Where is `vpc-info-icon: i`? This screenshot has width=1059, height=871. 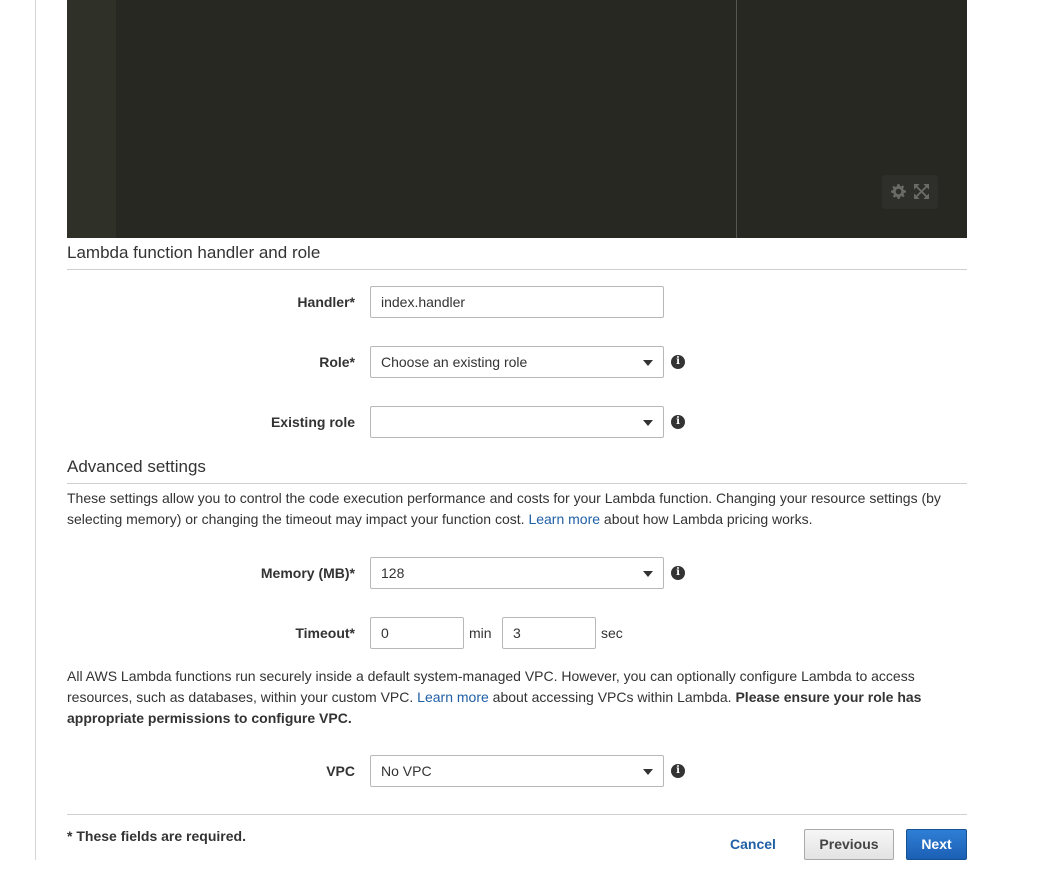
vpc-info-icon: i is located at coordinates (678, 771).